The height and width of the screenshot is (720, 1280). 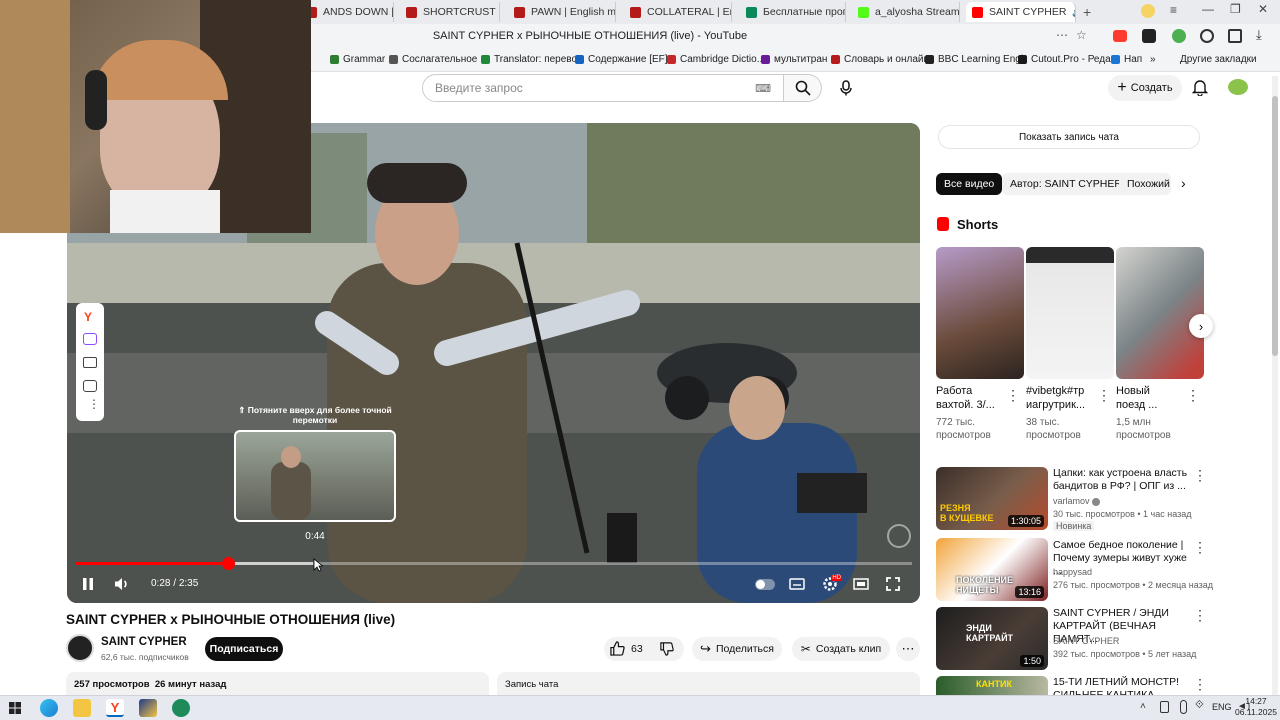 What do you see at coordinates (737, 649) in the screenshot?
I see `share-button: ↪ Поделиться` at bounding box center [737, 649].